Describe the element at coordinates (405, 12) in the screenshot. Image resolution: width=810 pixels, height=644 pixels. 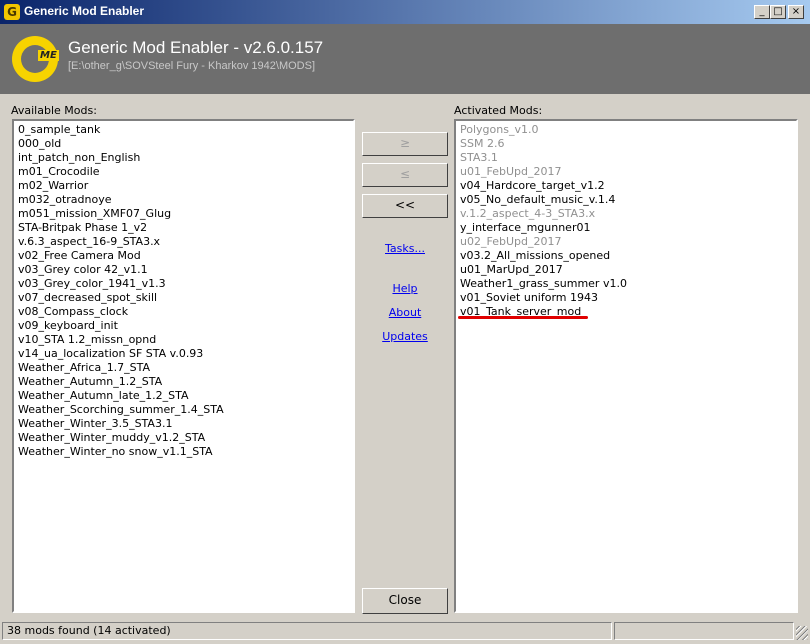
I see `title-bar: G Generic Mod Enabler _ □ ×` at that location.